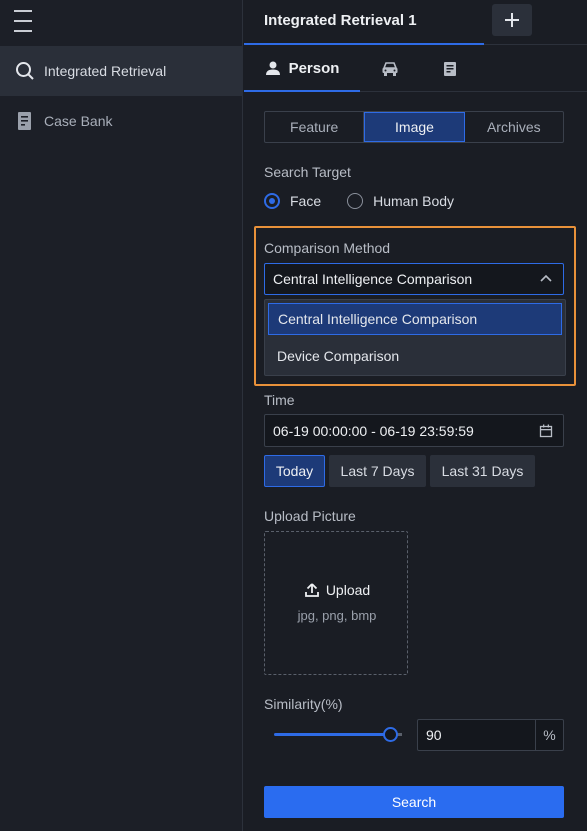  Describe the element at coordinates (337, 615) in the screenshot. I see `upload-hint: jpg, png, bmp` at that location.